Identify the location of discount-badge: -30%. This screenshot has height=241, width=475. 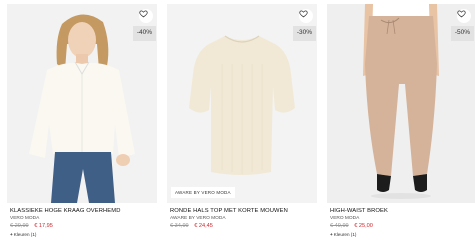
(304, 33).